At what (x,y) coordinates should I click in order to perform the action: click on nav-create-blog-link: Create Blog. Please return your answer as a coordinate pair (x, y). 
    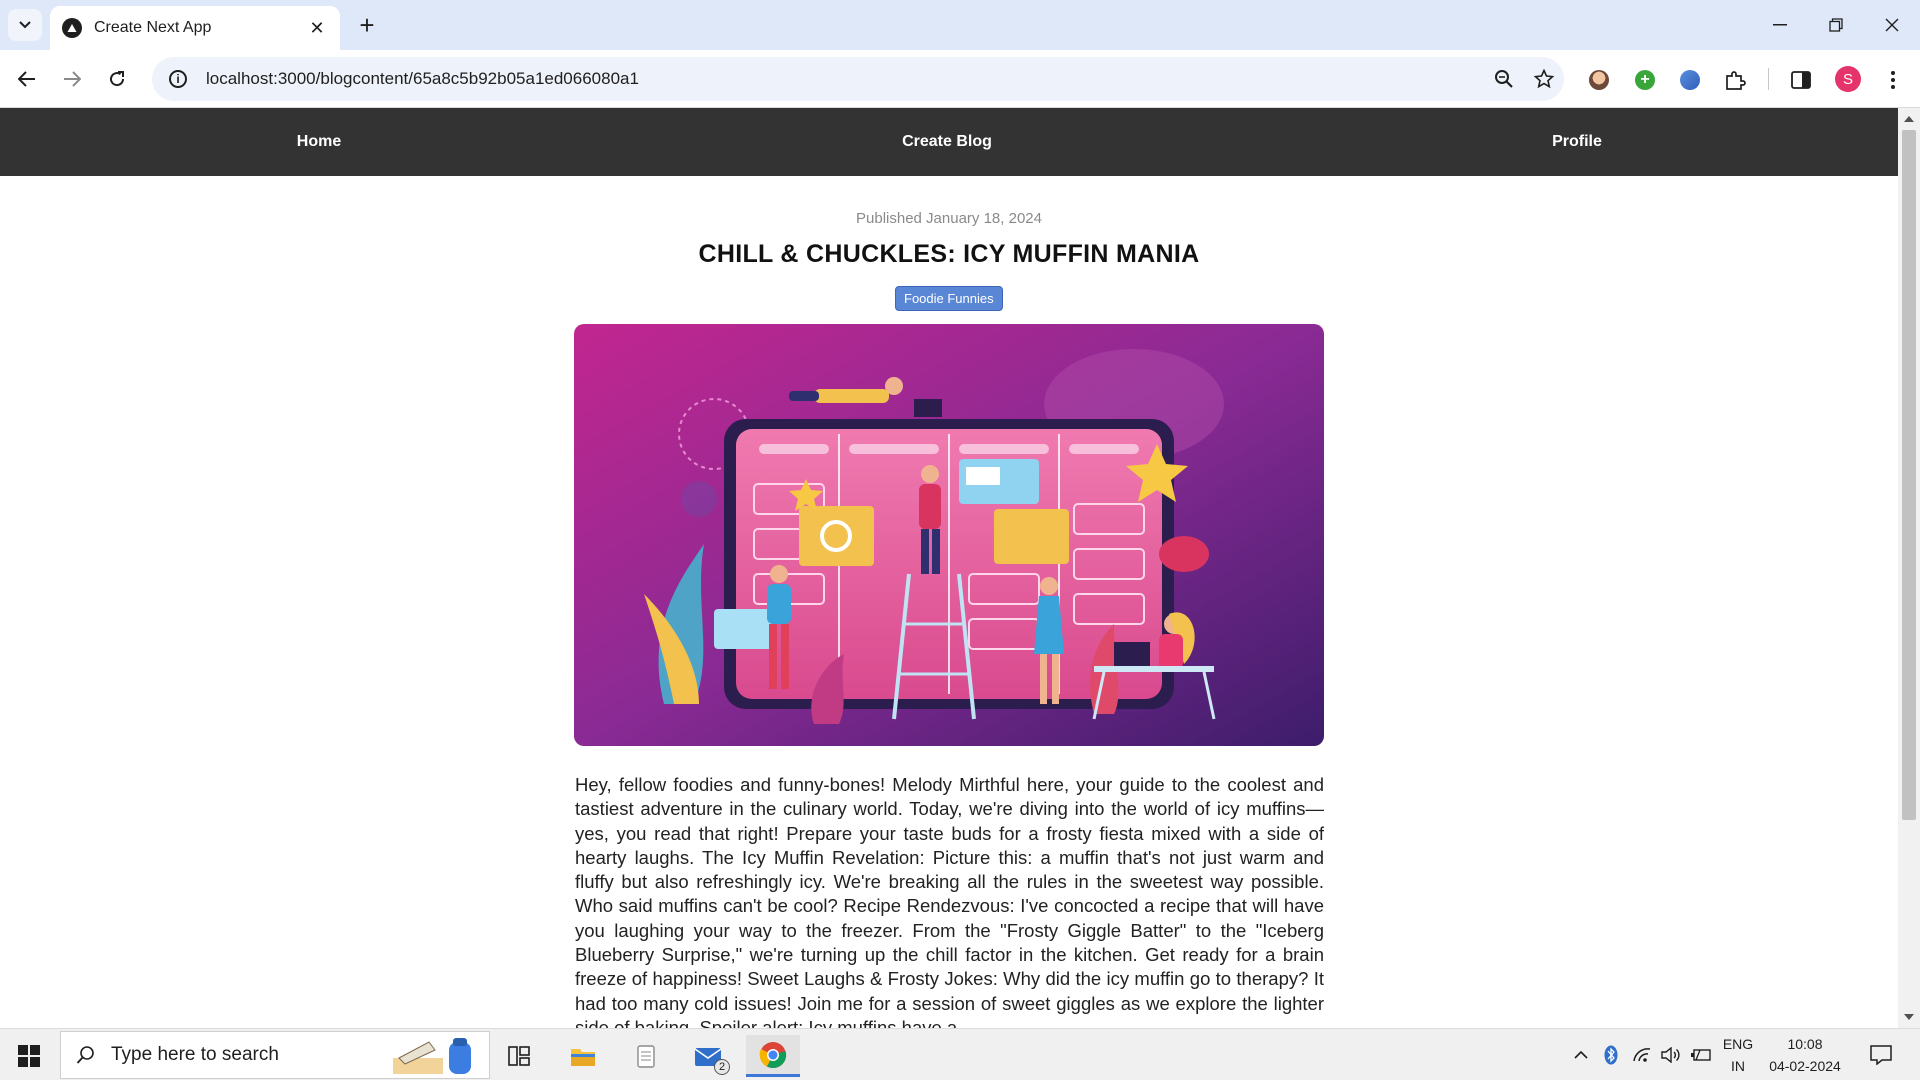
    Looking at the image, I should click on (947, 142).